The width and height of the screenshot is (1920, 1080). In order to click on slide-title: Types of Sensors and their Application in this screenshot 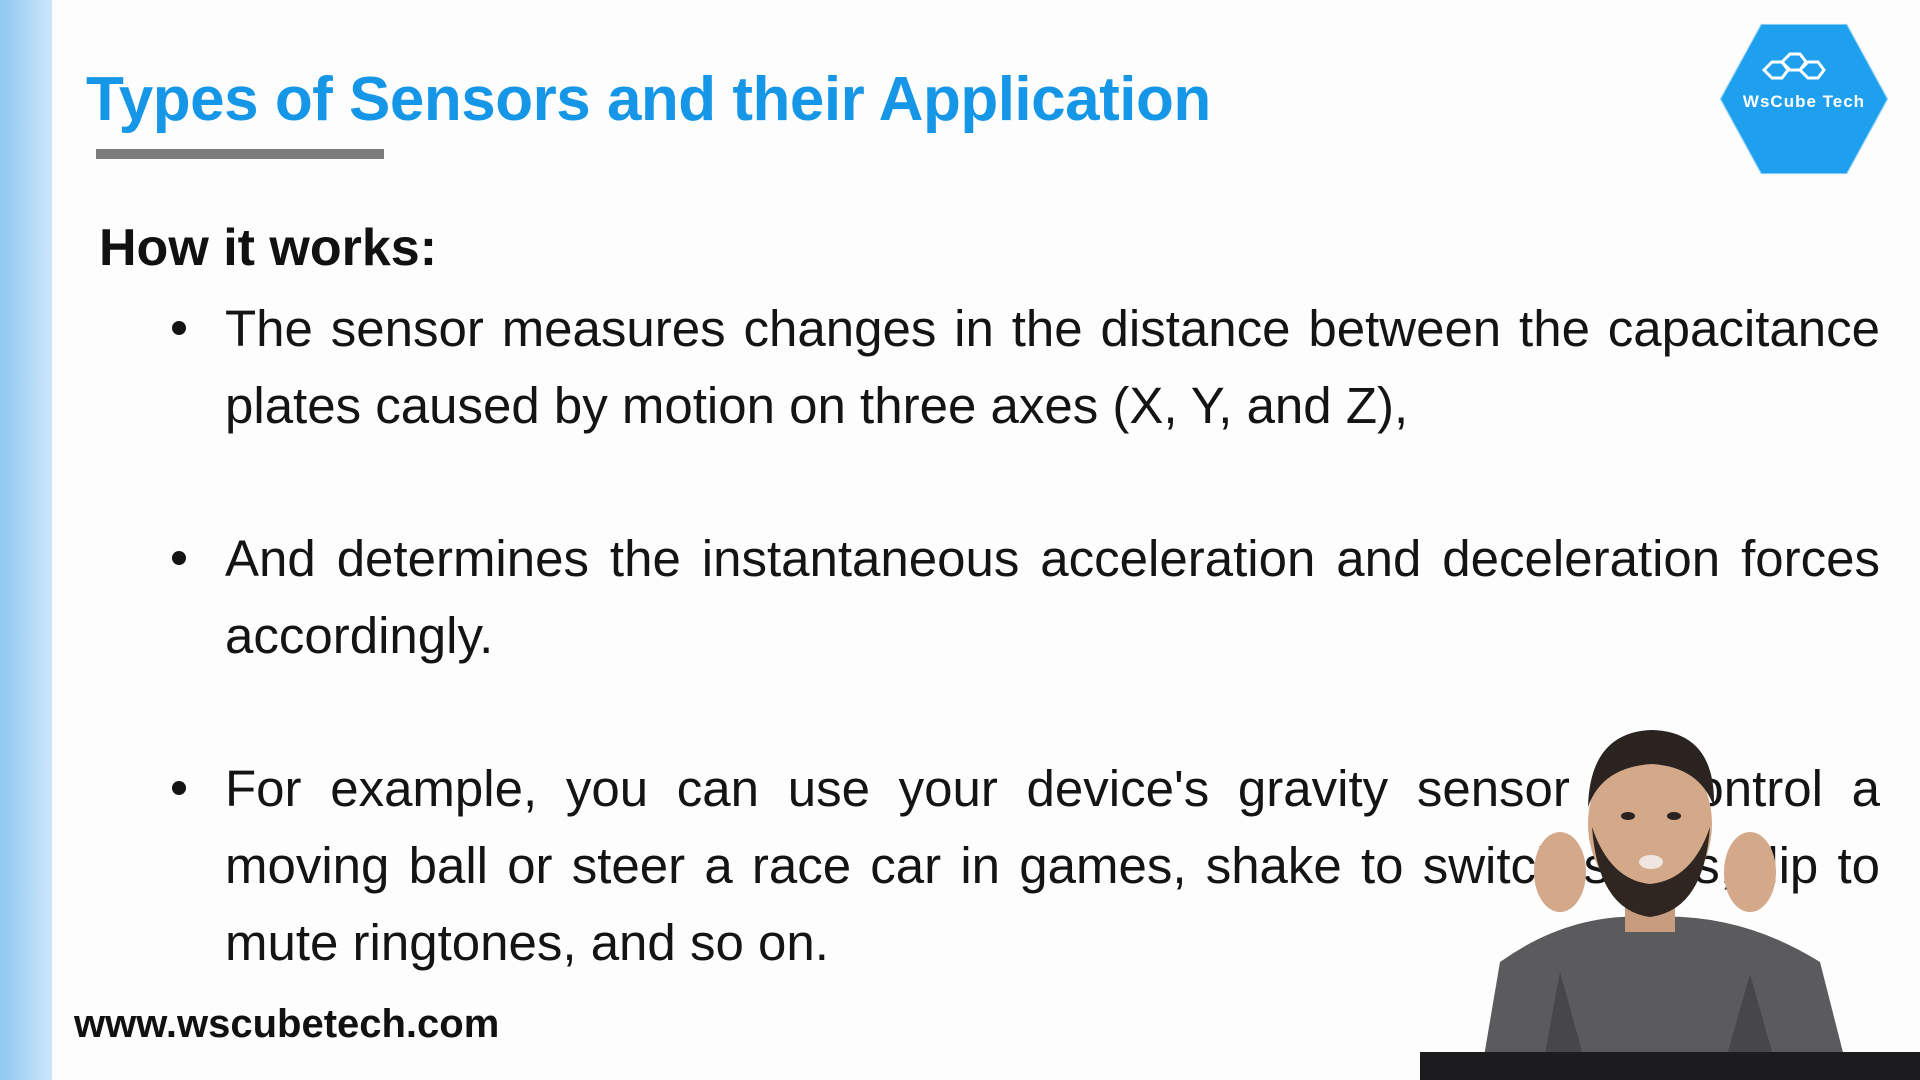, I will do `click(648, 99)`.